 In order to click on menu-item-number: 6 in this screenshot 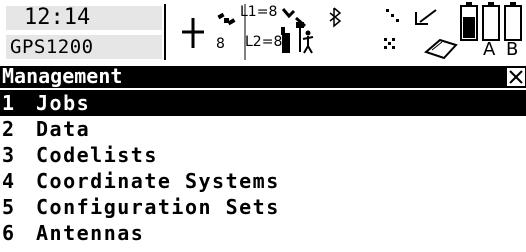, I will do `click(9, 233)`.